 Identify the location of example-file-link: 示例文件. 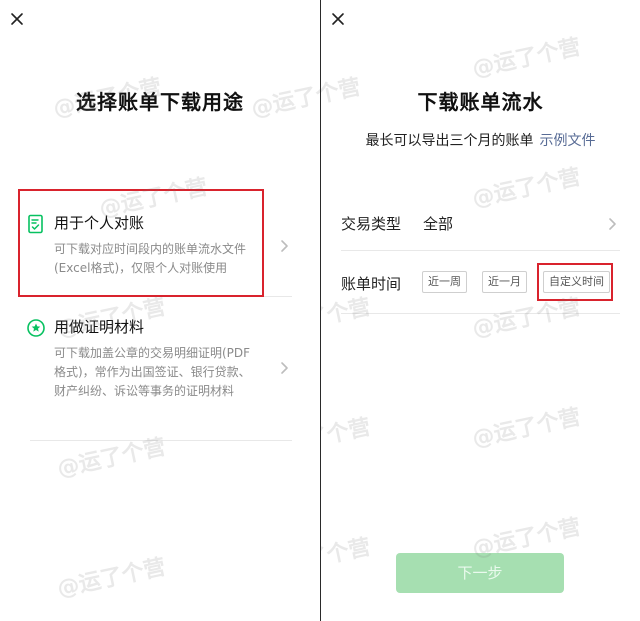
(568, 141).